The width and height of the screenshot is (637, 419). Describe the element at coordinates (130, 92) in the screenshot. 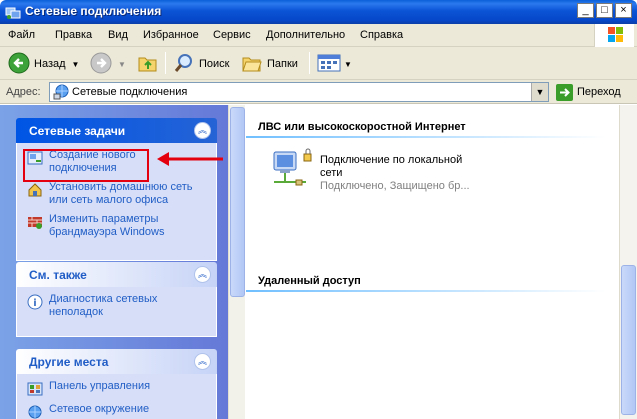

I see `address-value: Сетевые подключения` at that location.